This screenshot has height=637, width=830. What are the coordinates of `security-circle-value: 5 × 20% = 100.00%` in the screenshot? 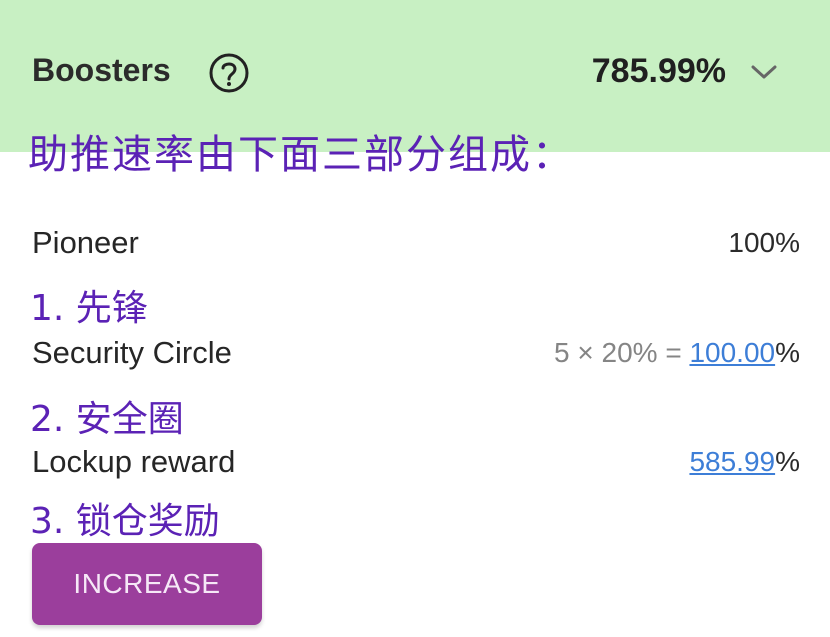 It's located at (677, 353).